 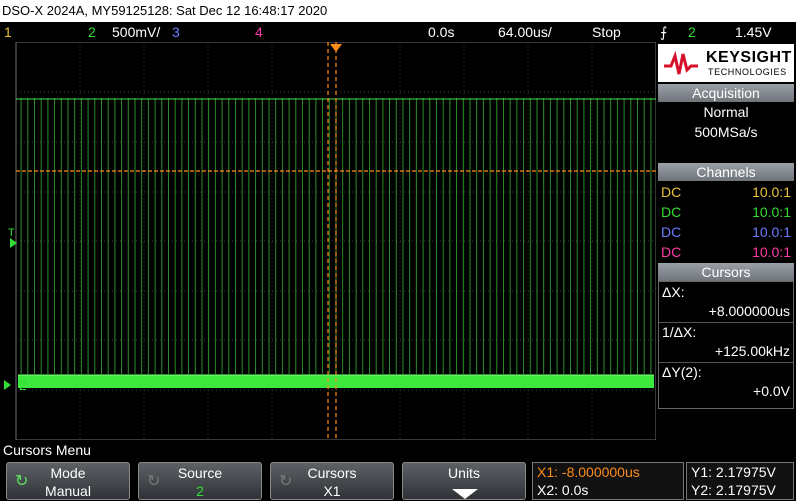 What do you see at coordinates (398, 450) in the screenshot?
I see `menu-title: Cursors Menu` at bounding box center [398, 450].